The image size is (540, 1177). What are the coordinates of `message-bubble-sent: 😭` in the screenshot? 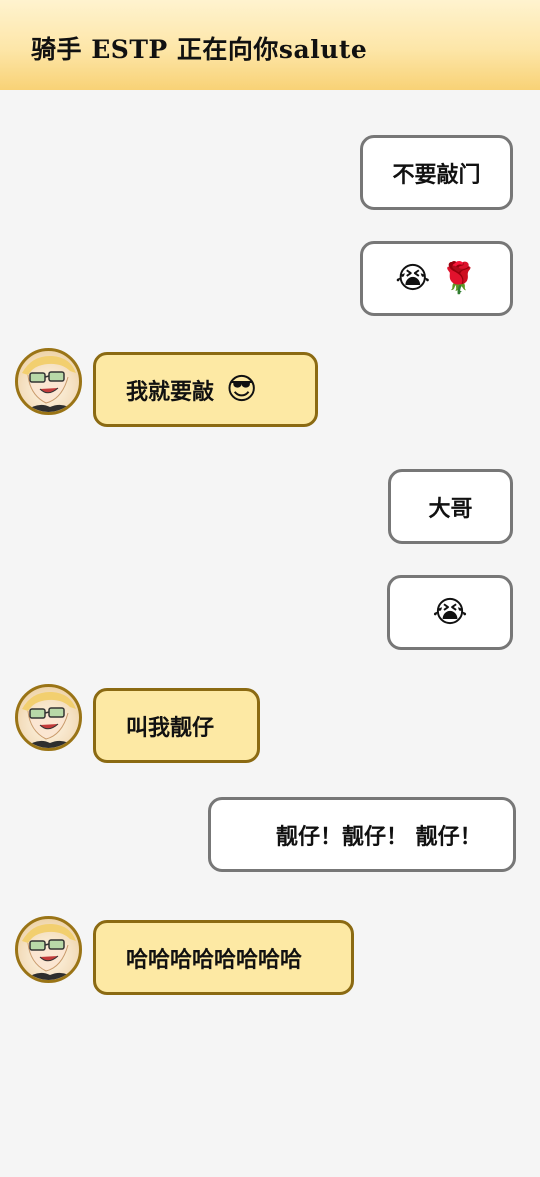 It's located at (450, 612).